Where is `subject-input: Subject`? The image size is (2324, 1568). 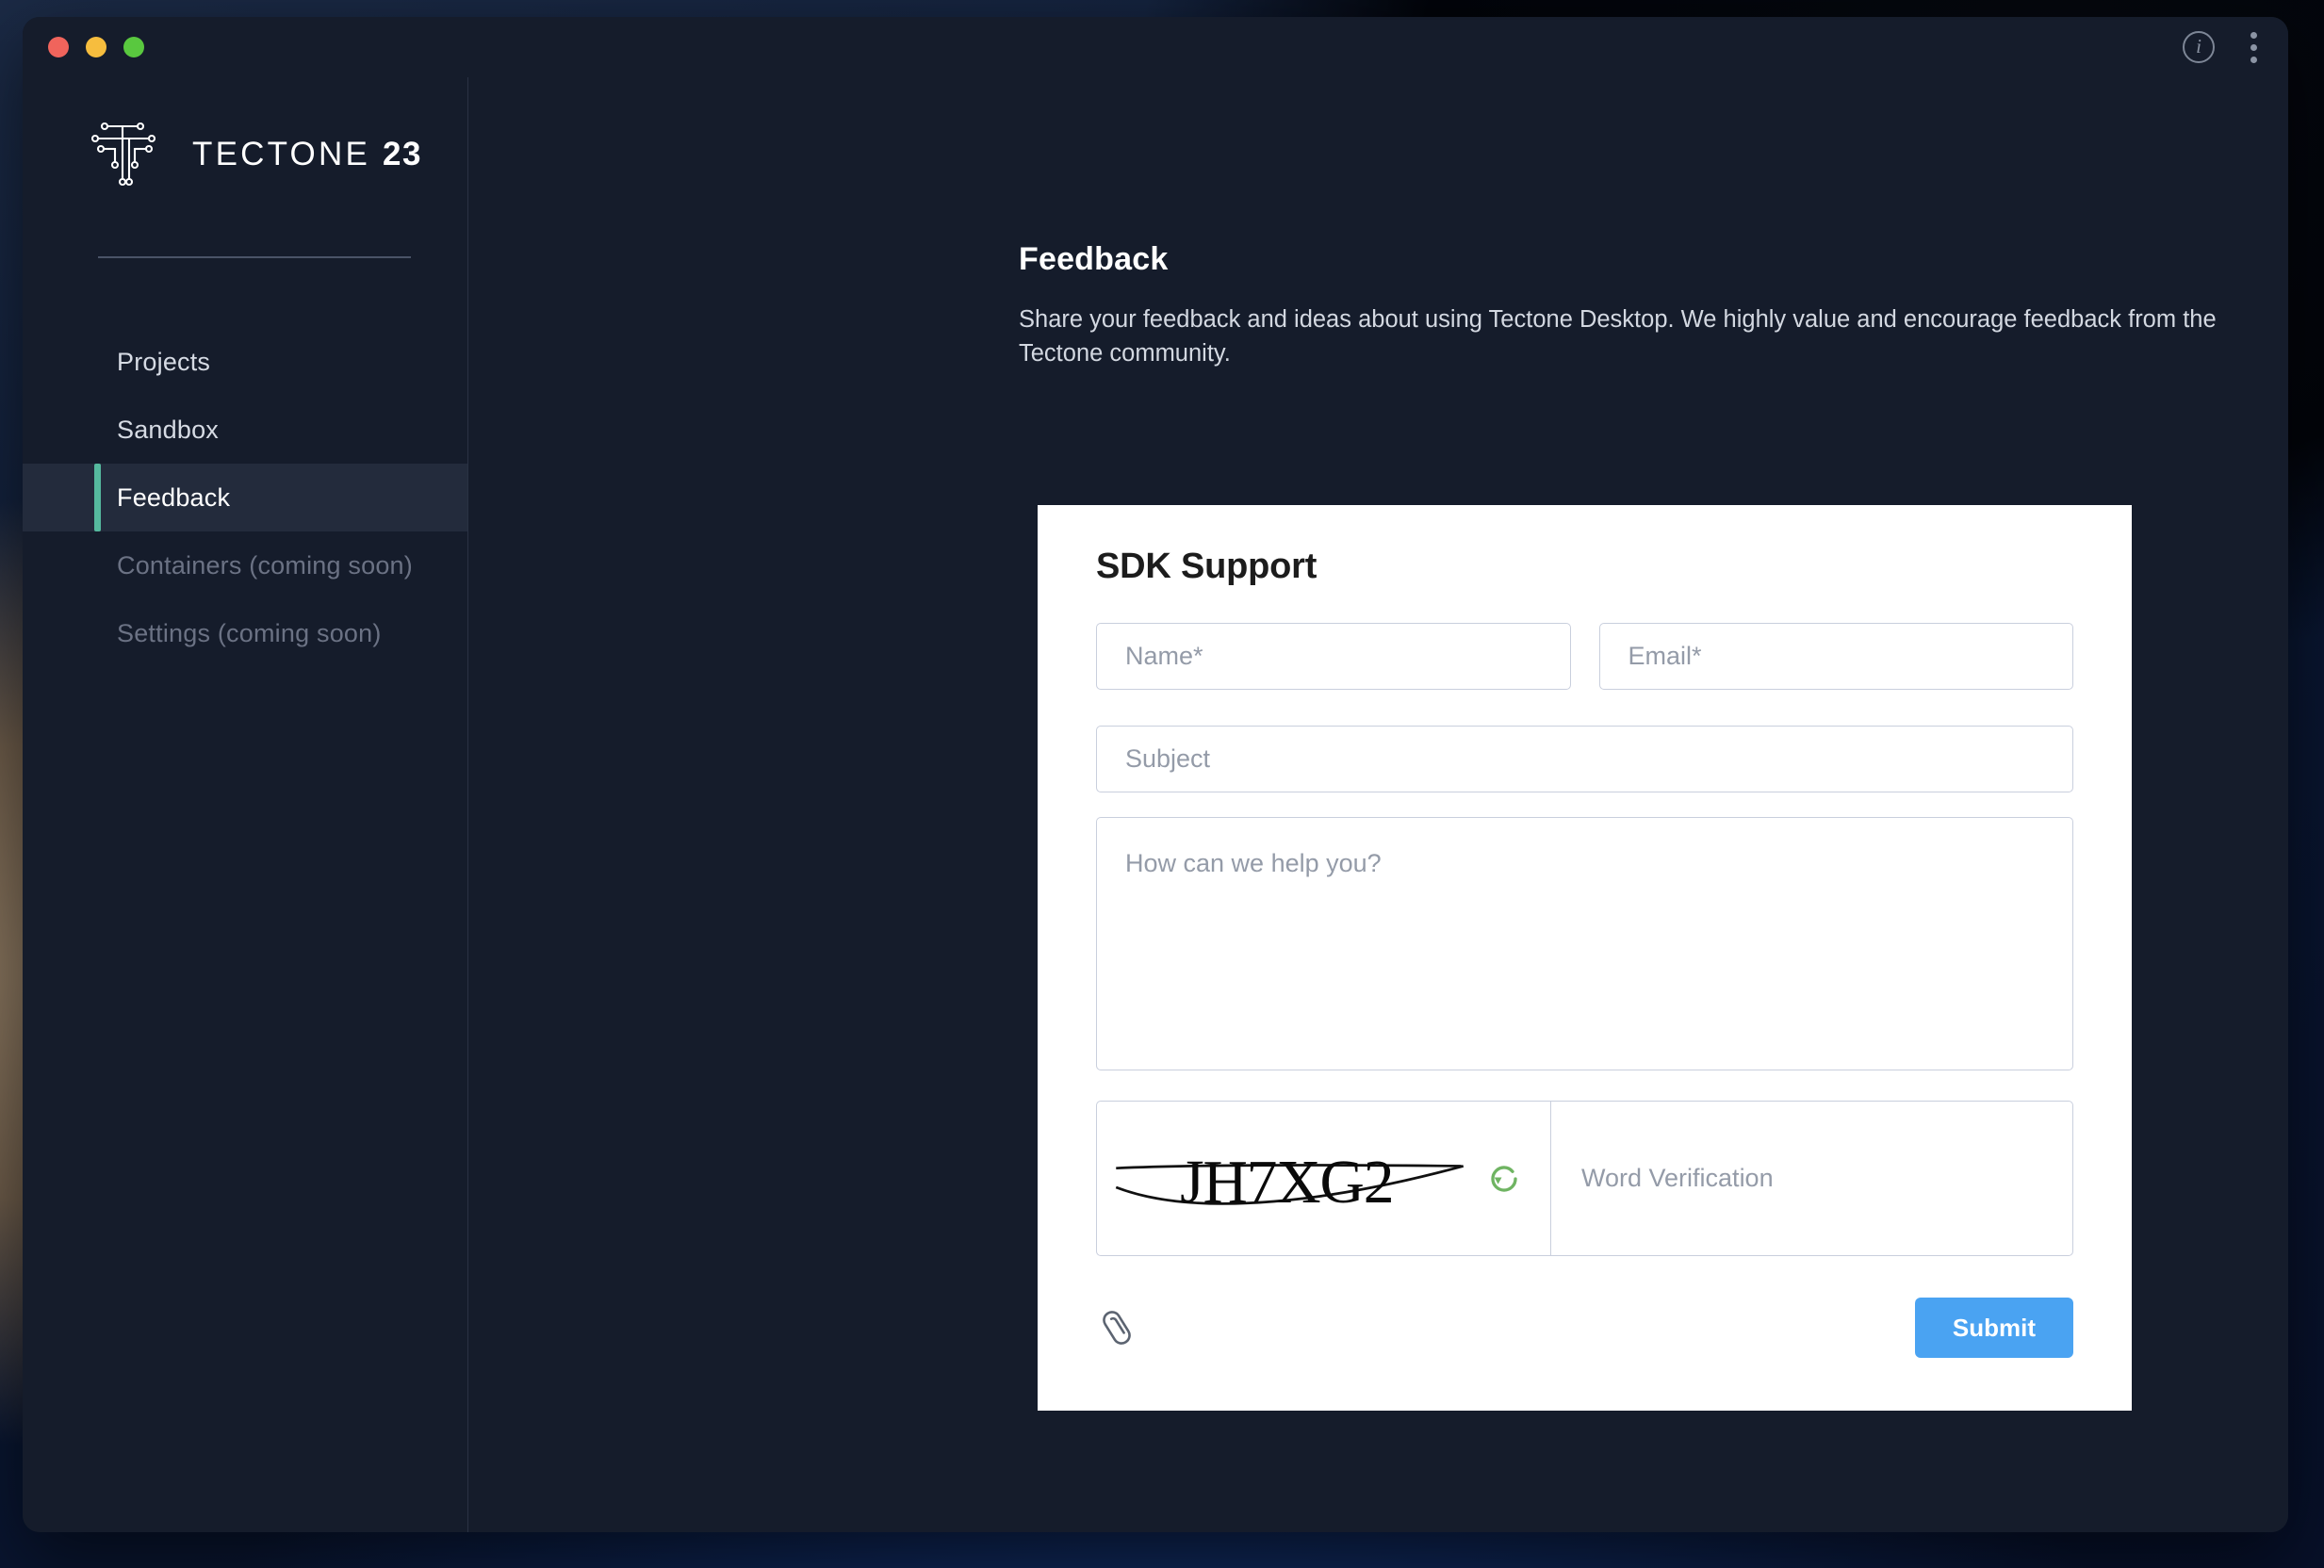
subject-input: Subject is located at coordinates (1584, 759).